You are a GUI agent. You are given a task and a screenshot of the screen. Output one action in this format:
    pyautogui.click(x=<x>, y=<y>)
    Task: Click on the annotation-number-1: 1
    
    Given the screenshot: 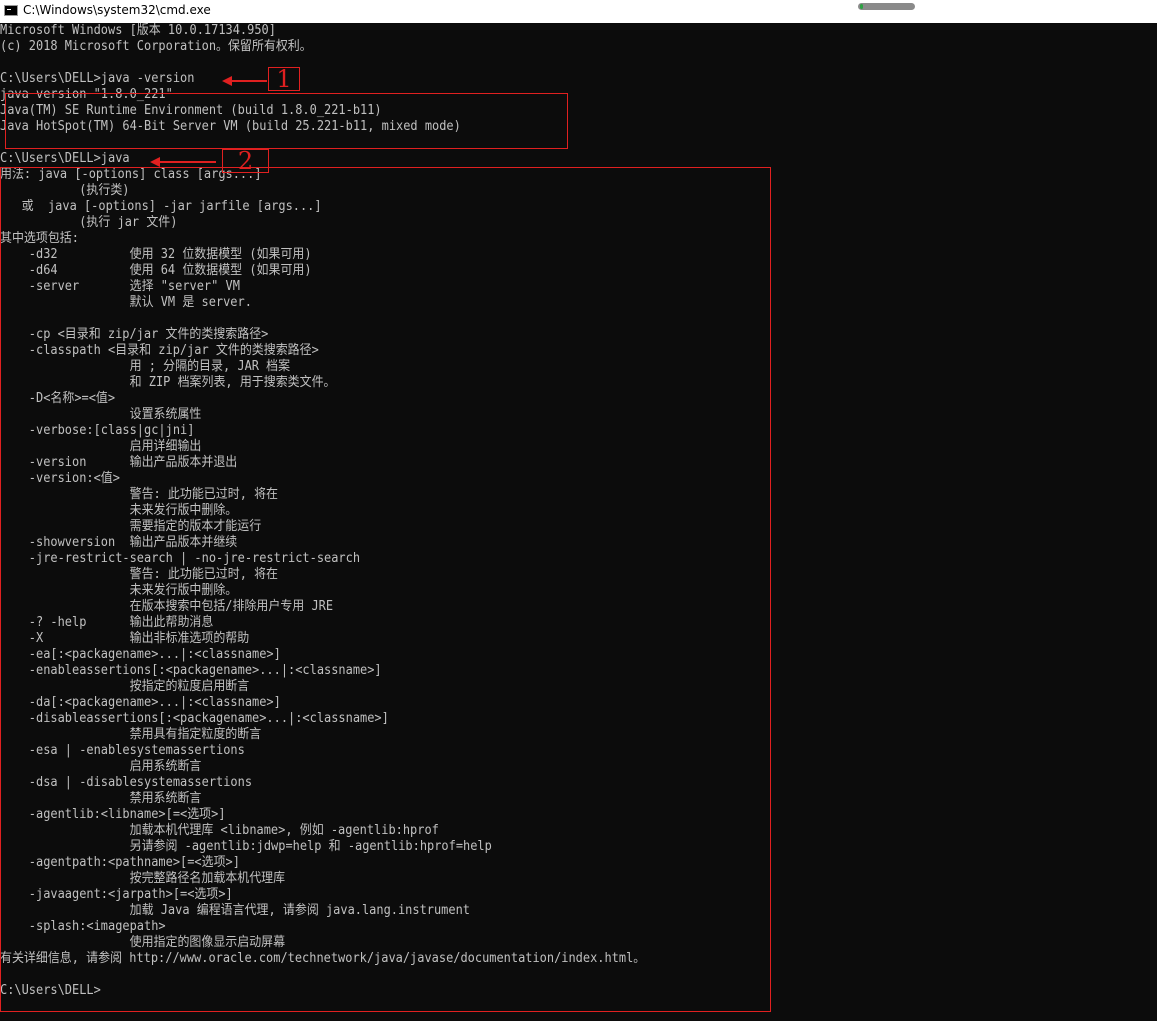 What is the action you would take?
    pyautogui.click(x=284, y=79)
    